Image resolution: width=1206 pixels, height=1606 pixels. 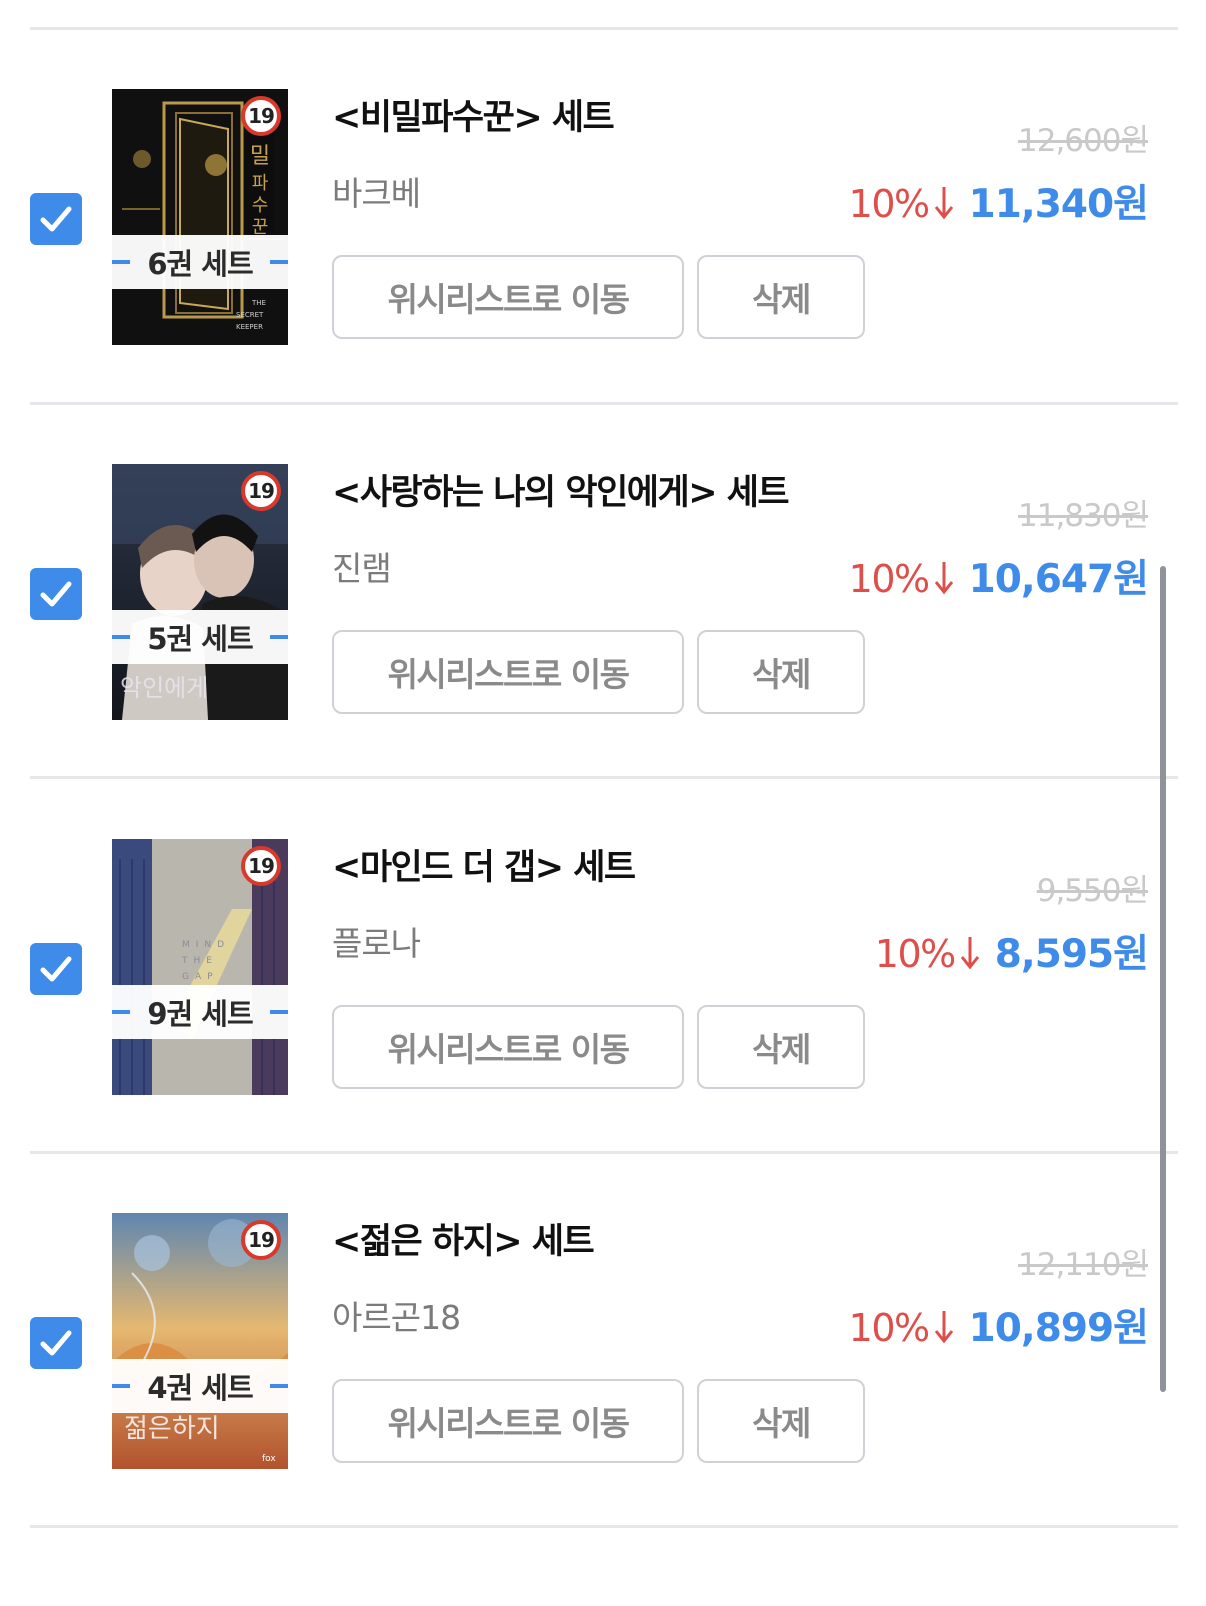 I want to click on set-count-label: 5권 세트, so click(x=200, y=639).